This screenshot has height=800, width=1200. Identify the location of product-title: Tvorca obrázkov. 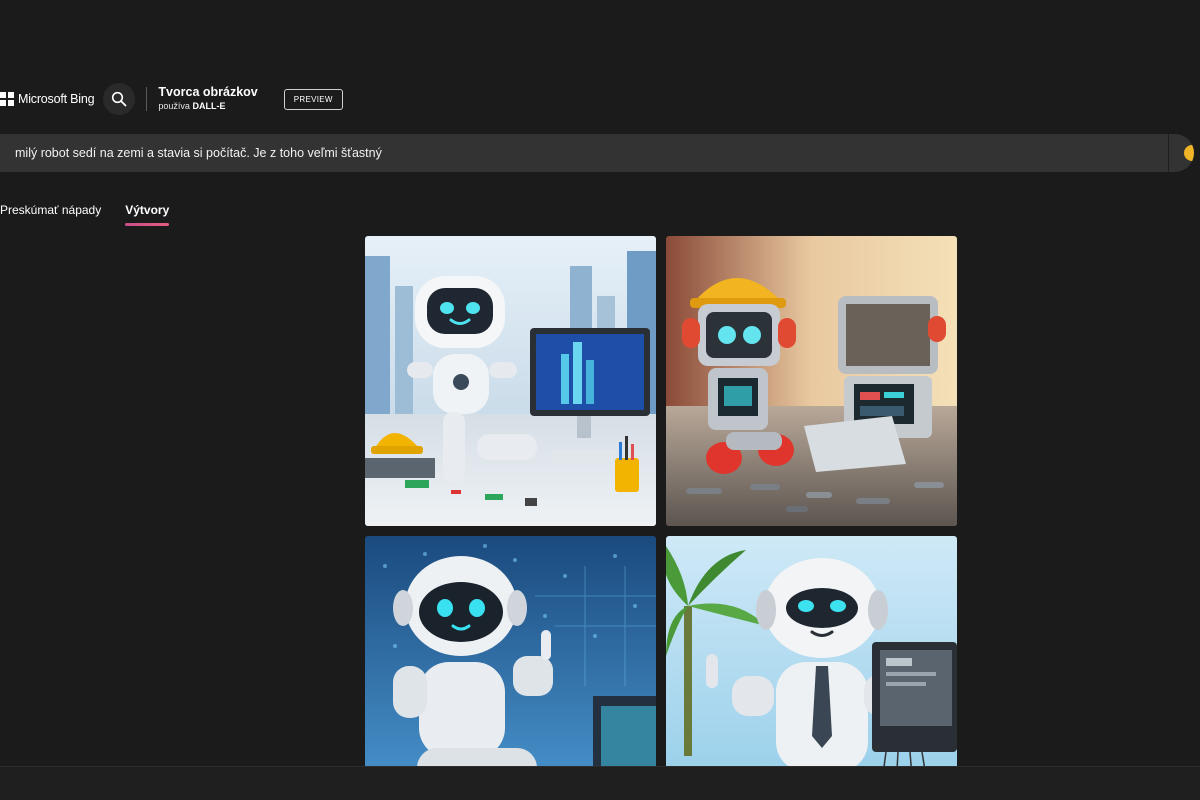
(208, 92).